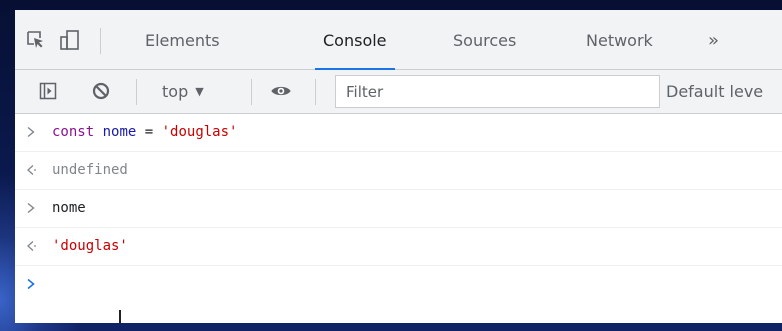 This screenshot has width=782, height=331. What do you see at coordinates (31, 284) in the screenshot?
I see `prompt-chevron-icon` at bounding box center [31, 284].